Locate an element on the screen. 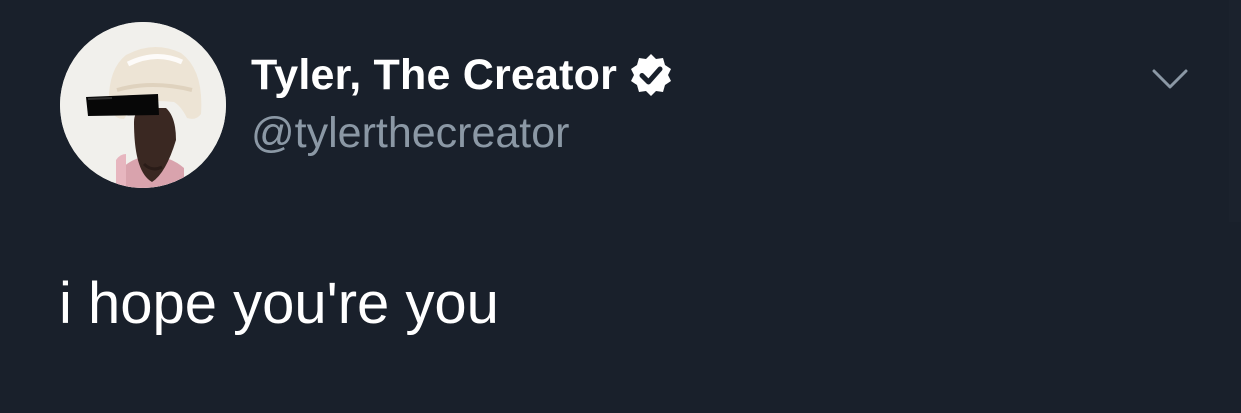 This screenshot has height=413, width=1241. avatar-image is located at coordinates (143, 105).